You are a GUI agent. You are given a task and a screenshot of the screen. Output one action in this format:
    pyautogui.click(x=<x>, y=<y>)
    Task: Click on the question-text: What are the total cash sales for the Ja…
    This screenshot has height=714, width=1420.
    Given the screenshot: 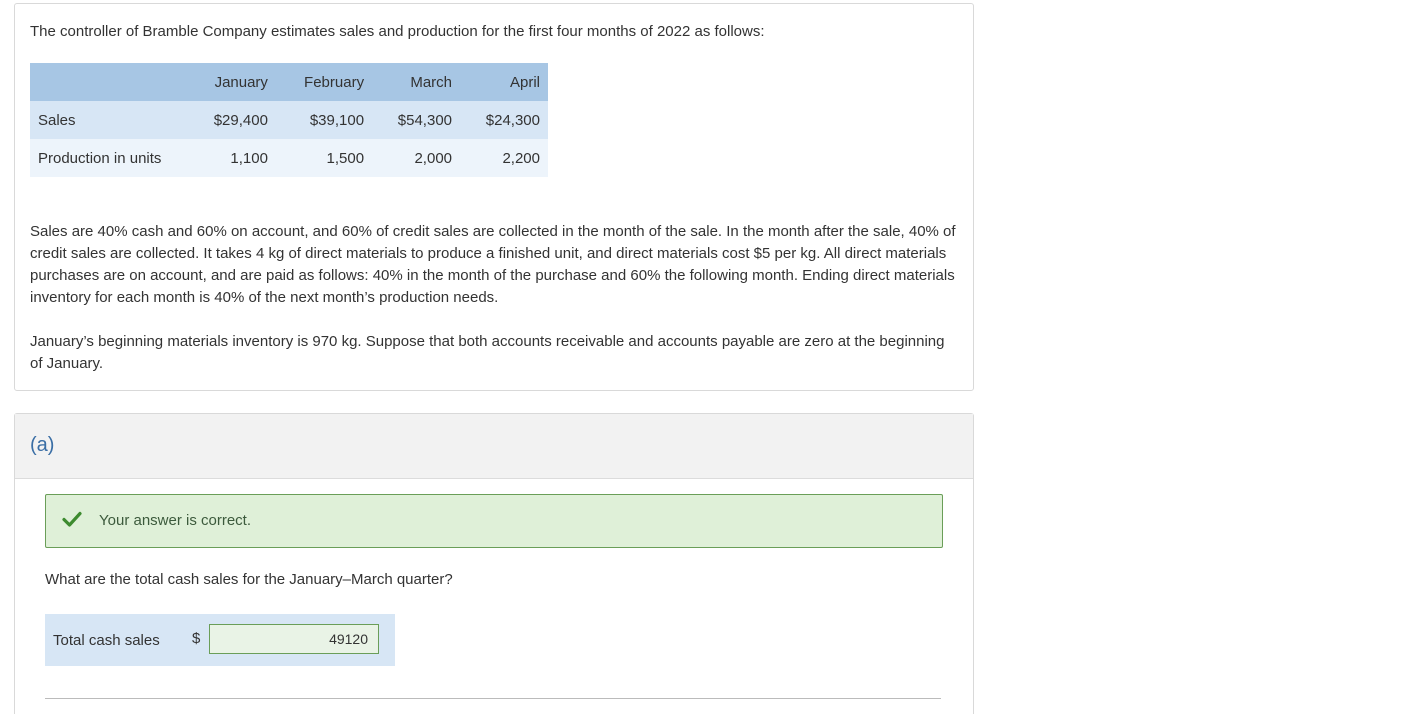 What is the action you would take?
    pyautogui.click(x=249, y=579)
    